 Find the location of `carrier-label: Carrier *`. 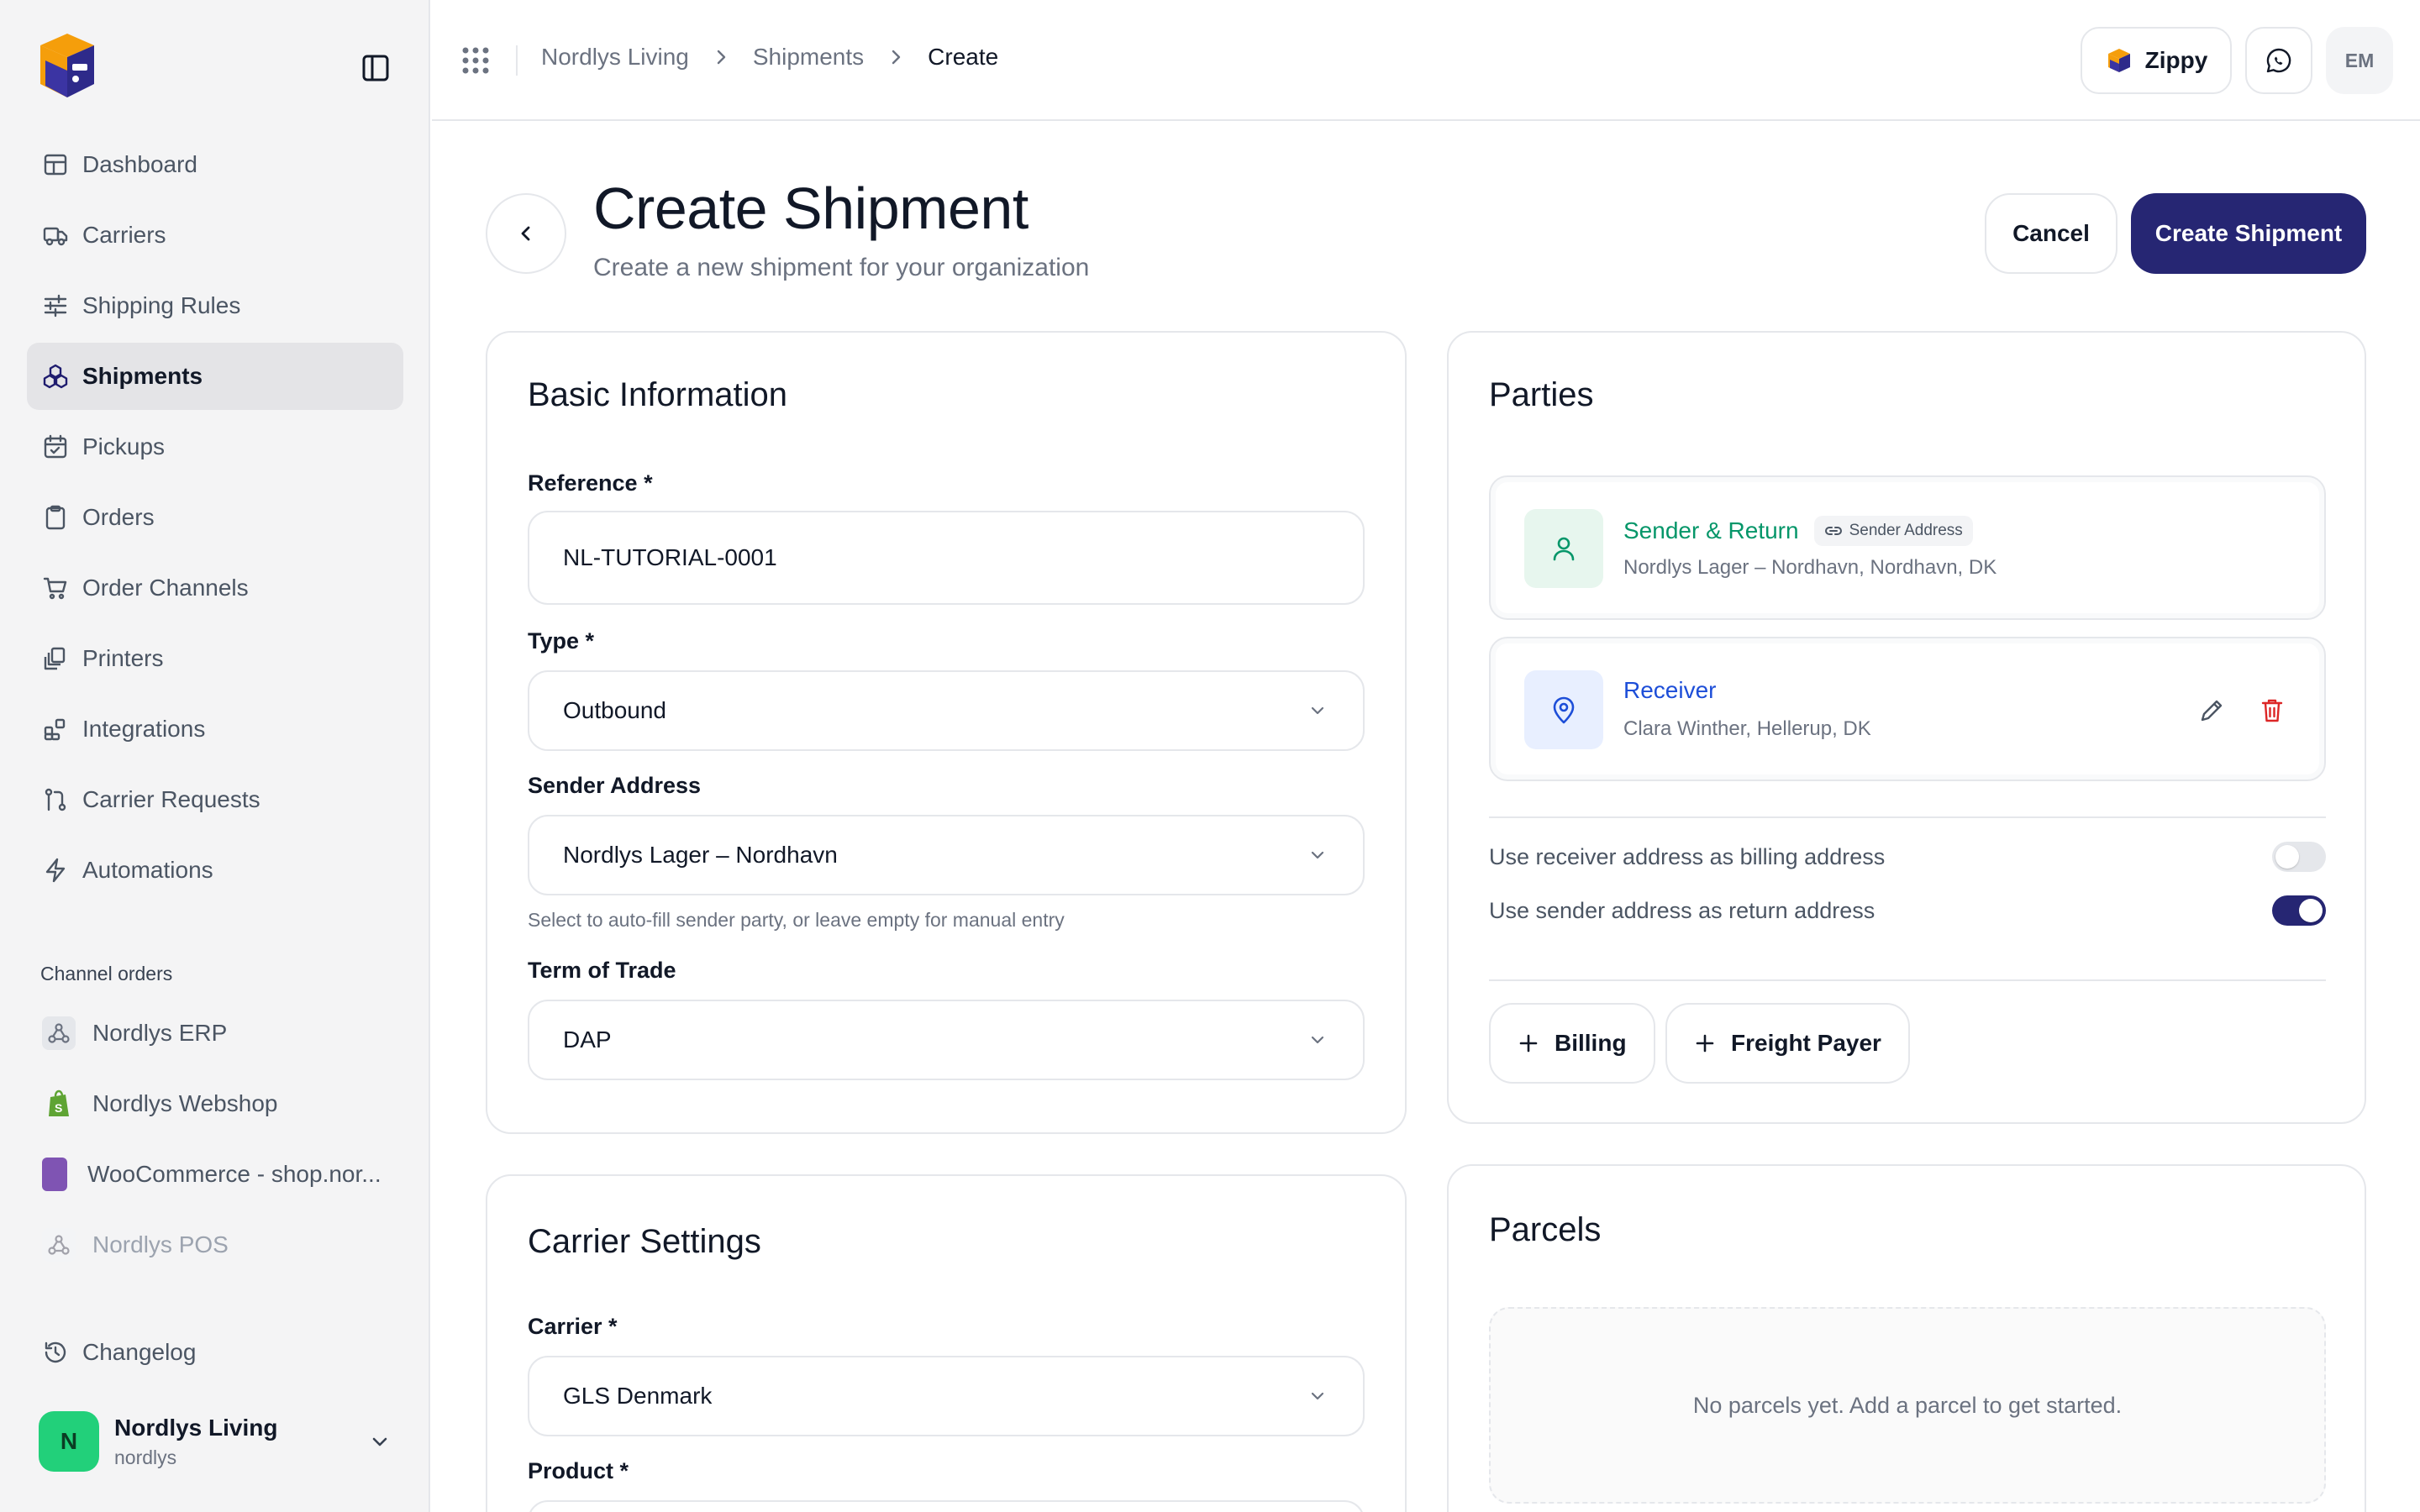

carrier-label: Carrier * is located at coordinates (573, 1326).